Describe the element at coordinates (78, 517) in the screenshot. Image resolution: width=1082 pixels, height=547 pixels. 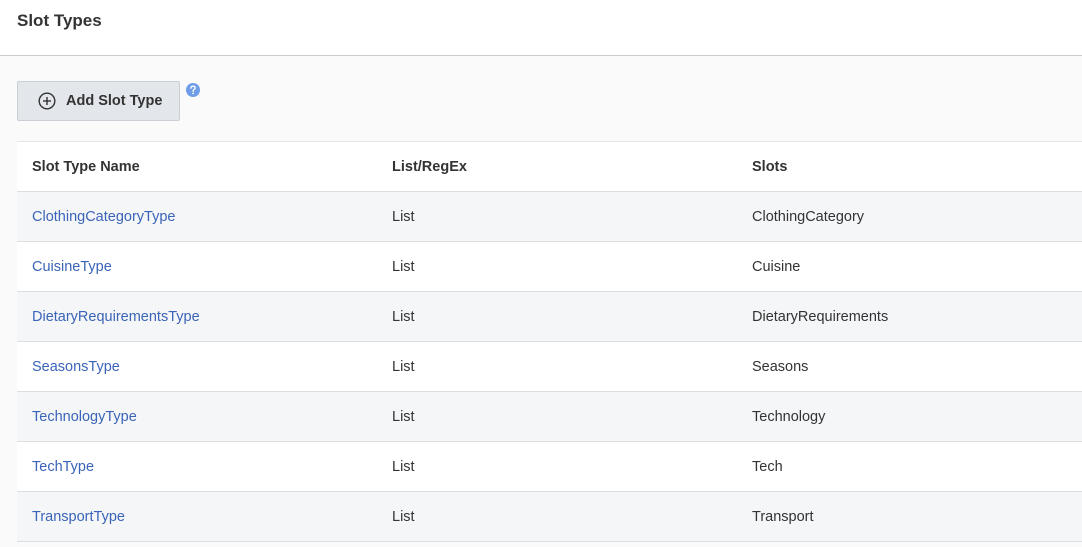
I see `slot-type-link: TransportType` at that location.